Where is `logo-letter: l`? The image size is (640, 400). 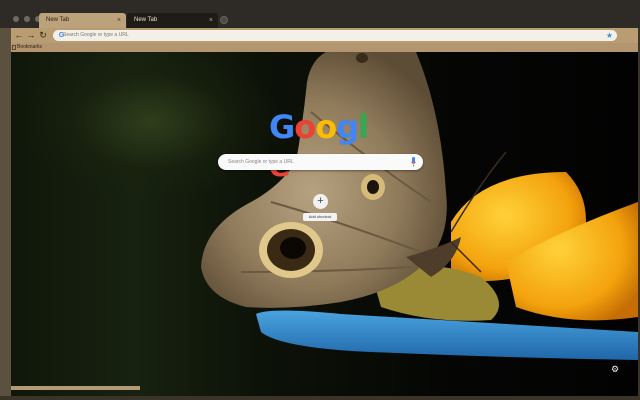
logo-letter: l is located at coordinates (363, 127).